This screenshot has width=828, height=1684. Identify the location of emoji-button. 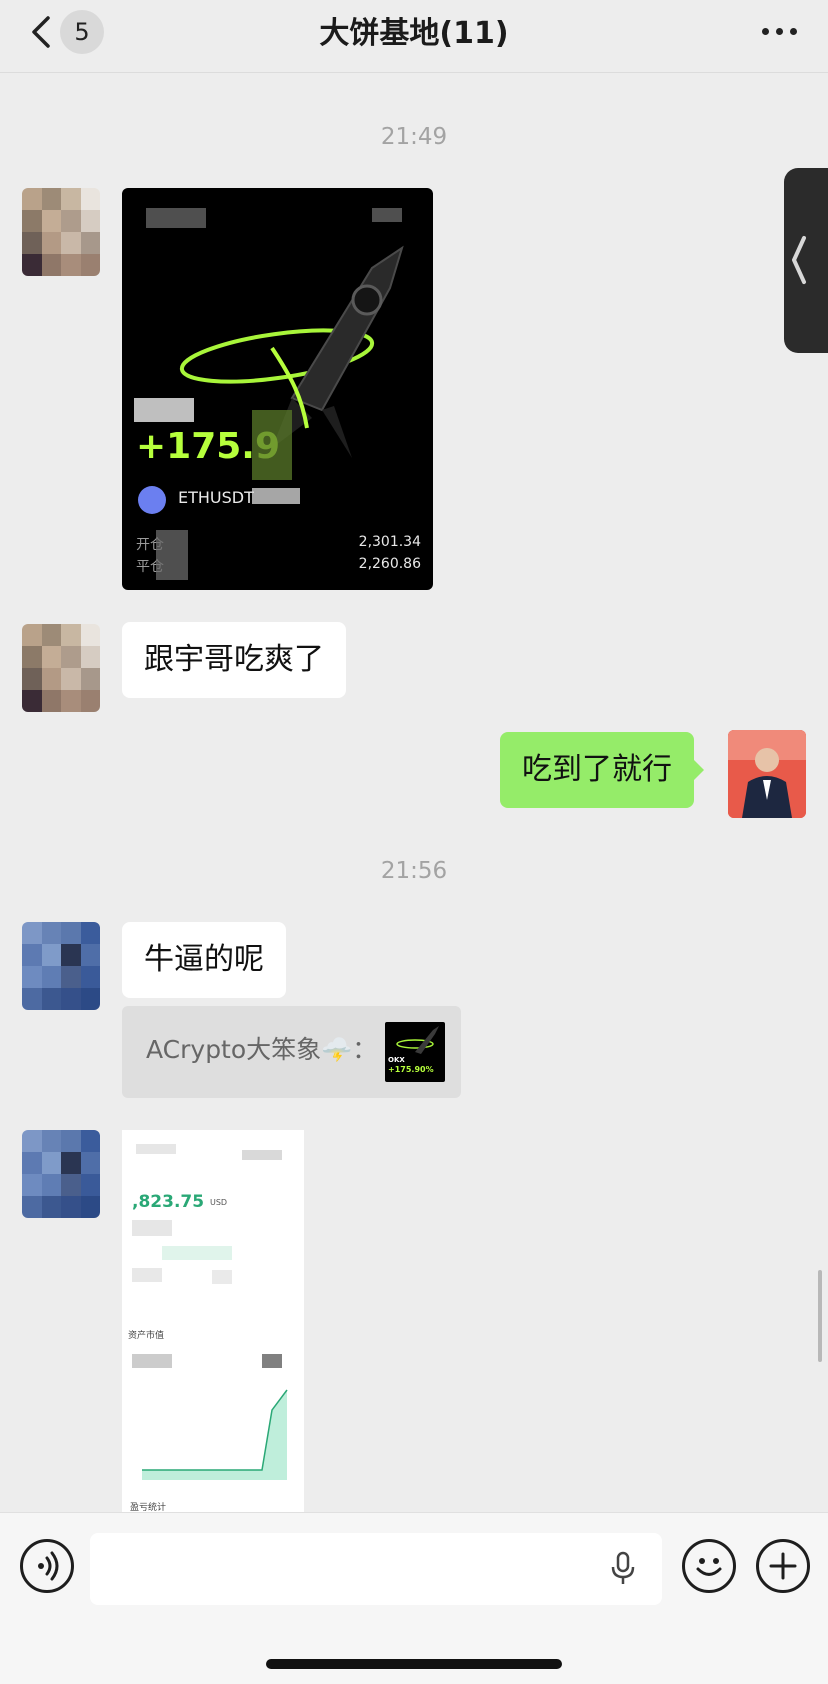
(709, 1566).